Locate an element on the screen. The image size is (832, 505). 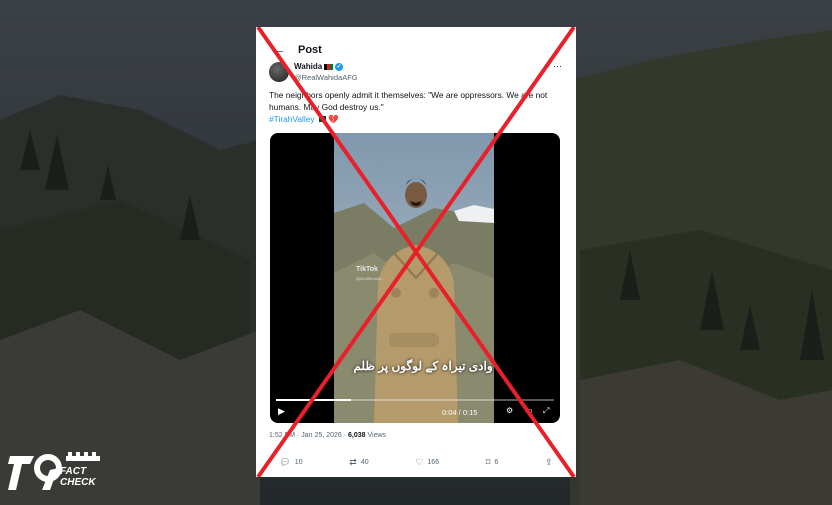
logo-line-check: CHECK is located at coordinates (78, 482).